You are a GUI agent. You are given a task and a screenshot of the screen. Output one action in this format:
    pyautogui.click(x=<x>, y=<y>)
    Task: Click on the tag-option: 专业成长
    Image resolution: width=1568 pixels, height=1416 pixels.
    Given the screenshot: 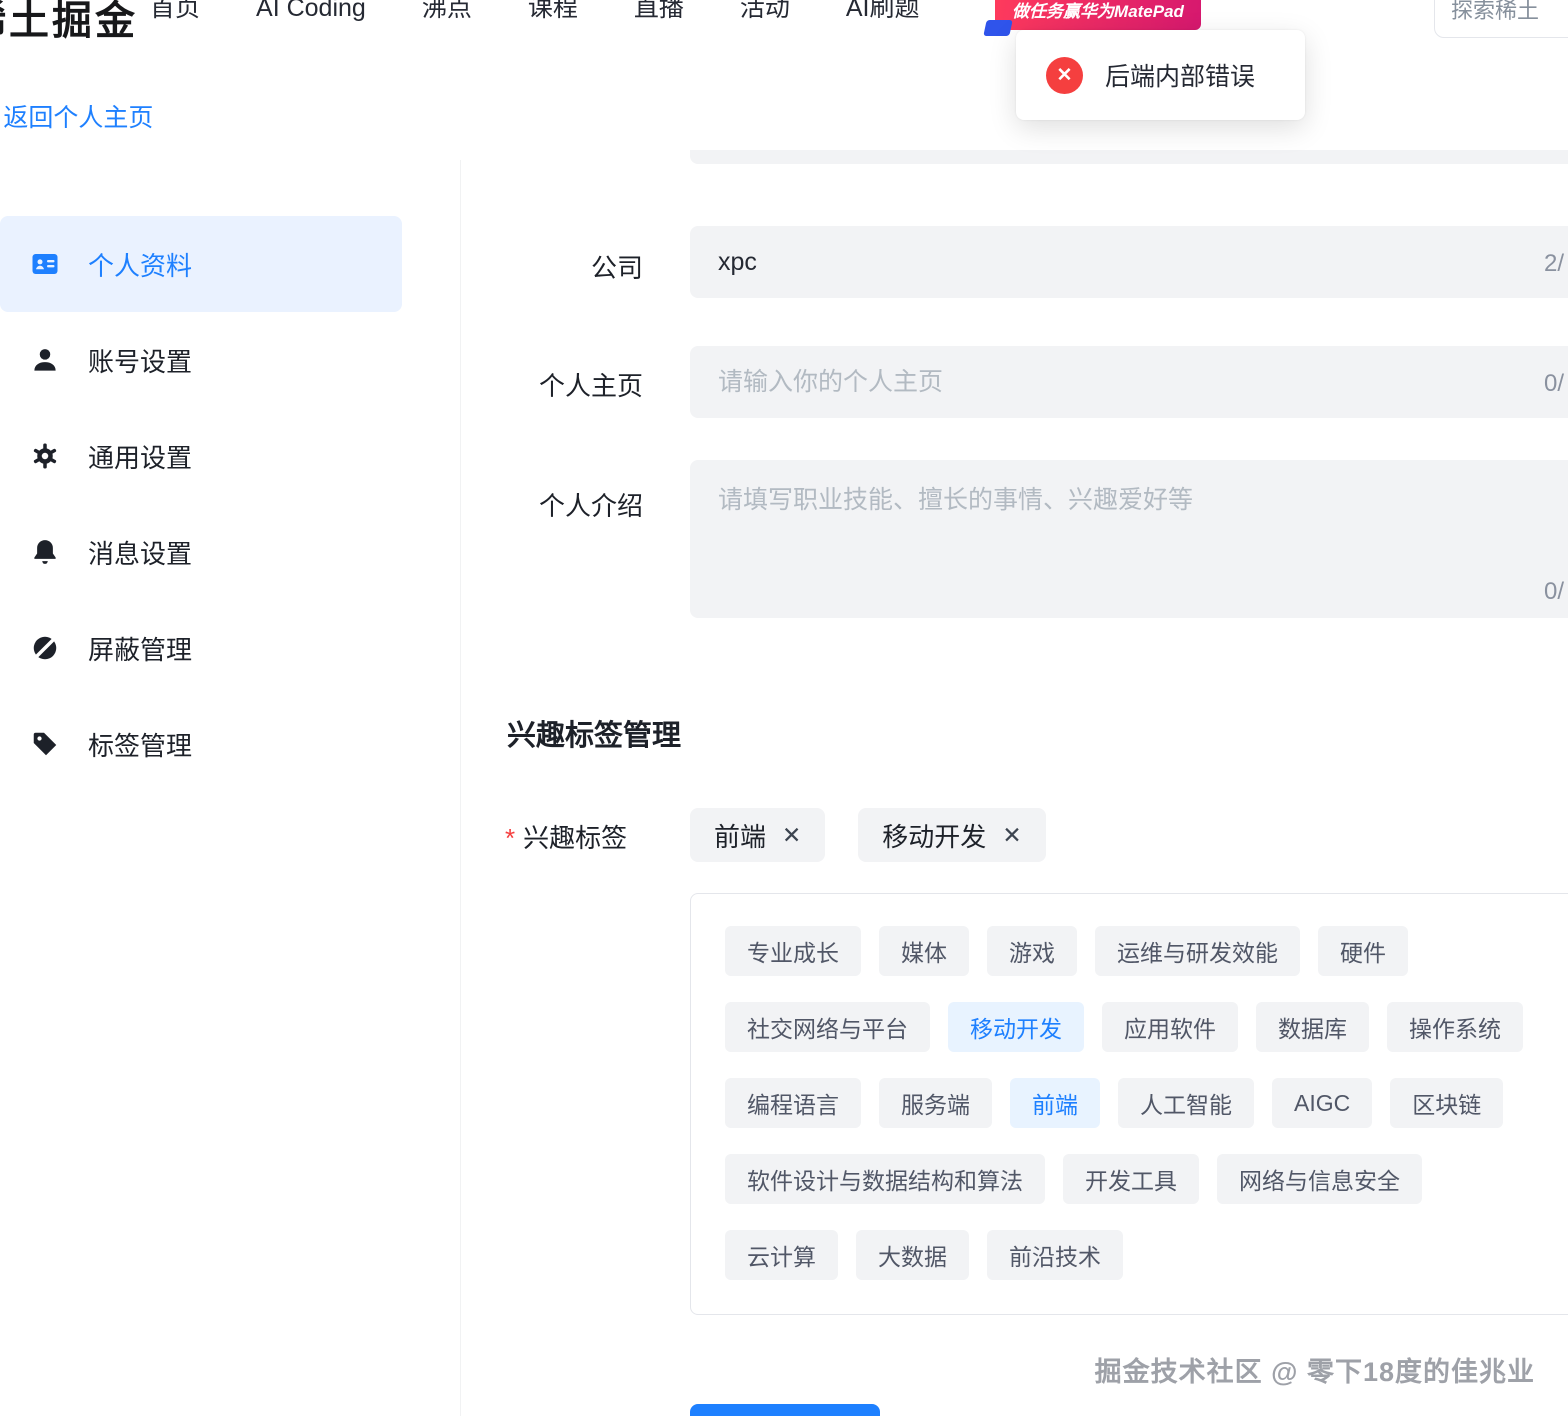 What is the action you would take?
    pyautogui.click(x=793, y=951)
    